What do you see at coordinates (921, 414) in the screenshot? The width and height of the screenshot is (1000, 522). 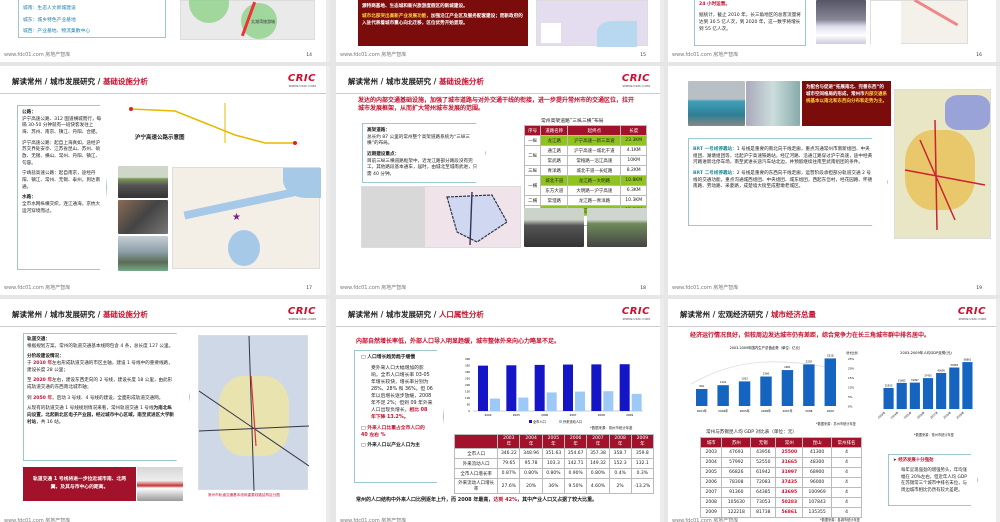 I see `x-tick-label: 2006年` at bounding box center [921, 414].